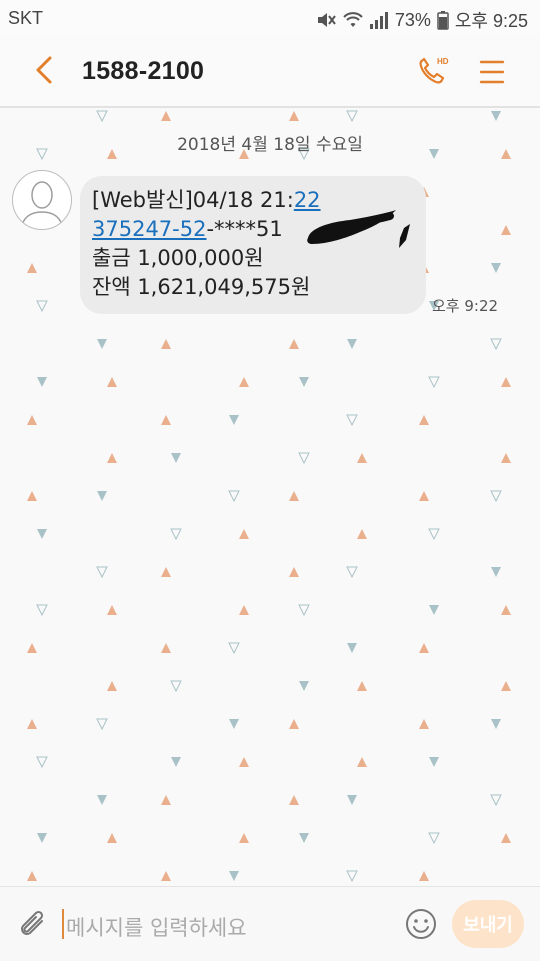  Describe the element at coordinates (143, 71) in the screenshot. I see `conversation-title: 1588-2100` at that location.